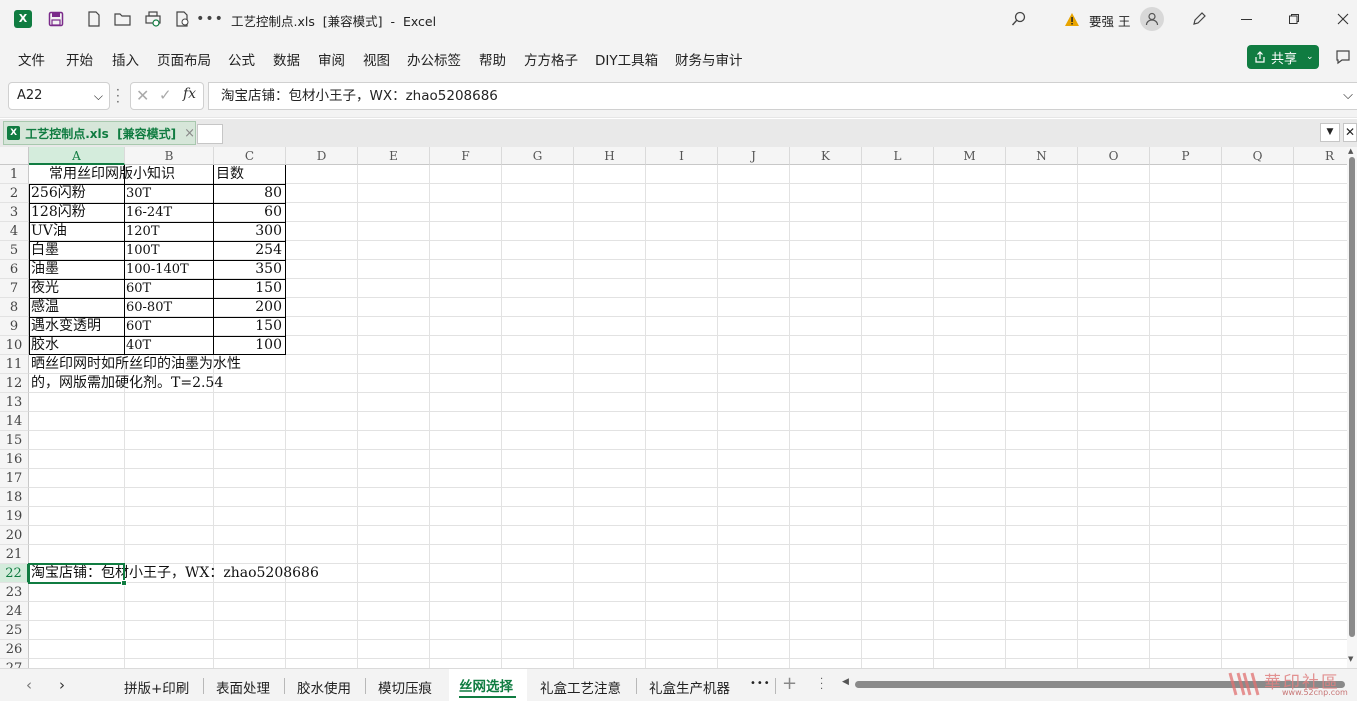 Image resolution: width=1357 pixels, height=701 pixels. What do you see at coordinates (760, 683) in the screenshot?
I see `more-sheets-icon: •••` at bounding box center [760, 683].